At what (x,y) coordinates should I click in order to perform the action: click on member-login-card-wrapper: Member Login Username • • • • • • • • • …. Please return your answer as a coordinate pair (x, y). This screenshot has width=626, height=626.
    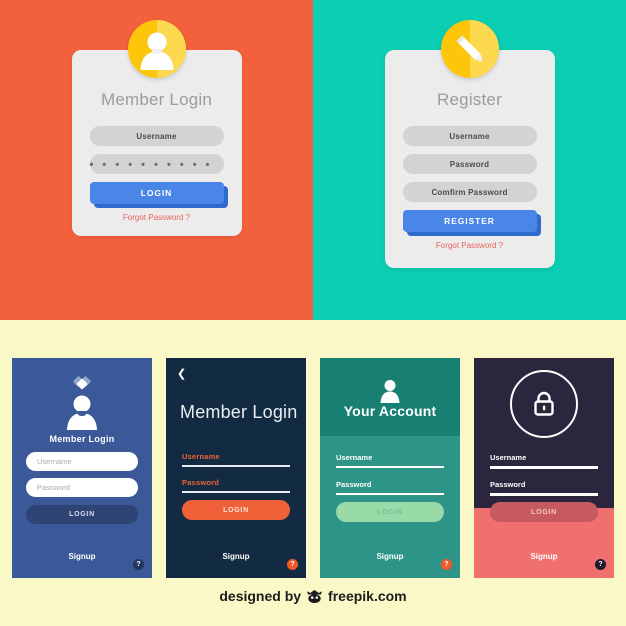
    Looking at the image, I should click on (156, 128).